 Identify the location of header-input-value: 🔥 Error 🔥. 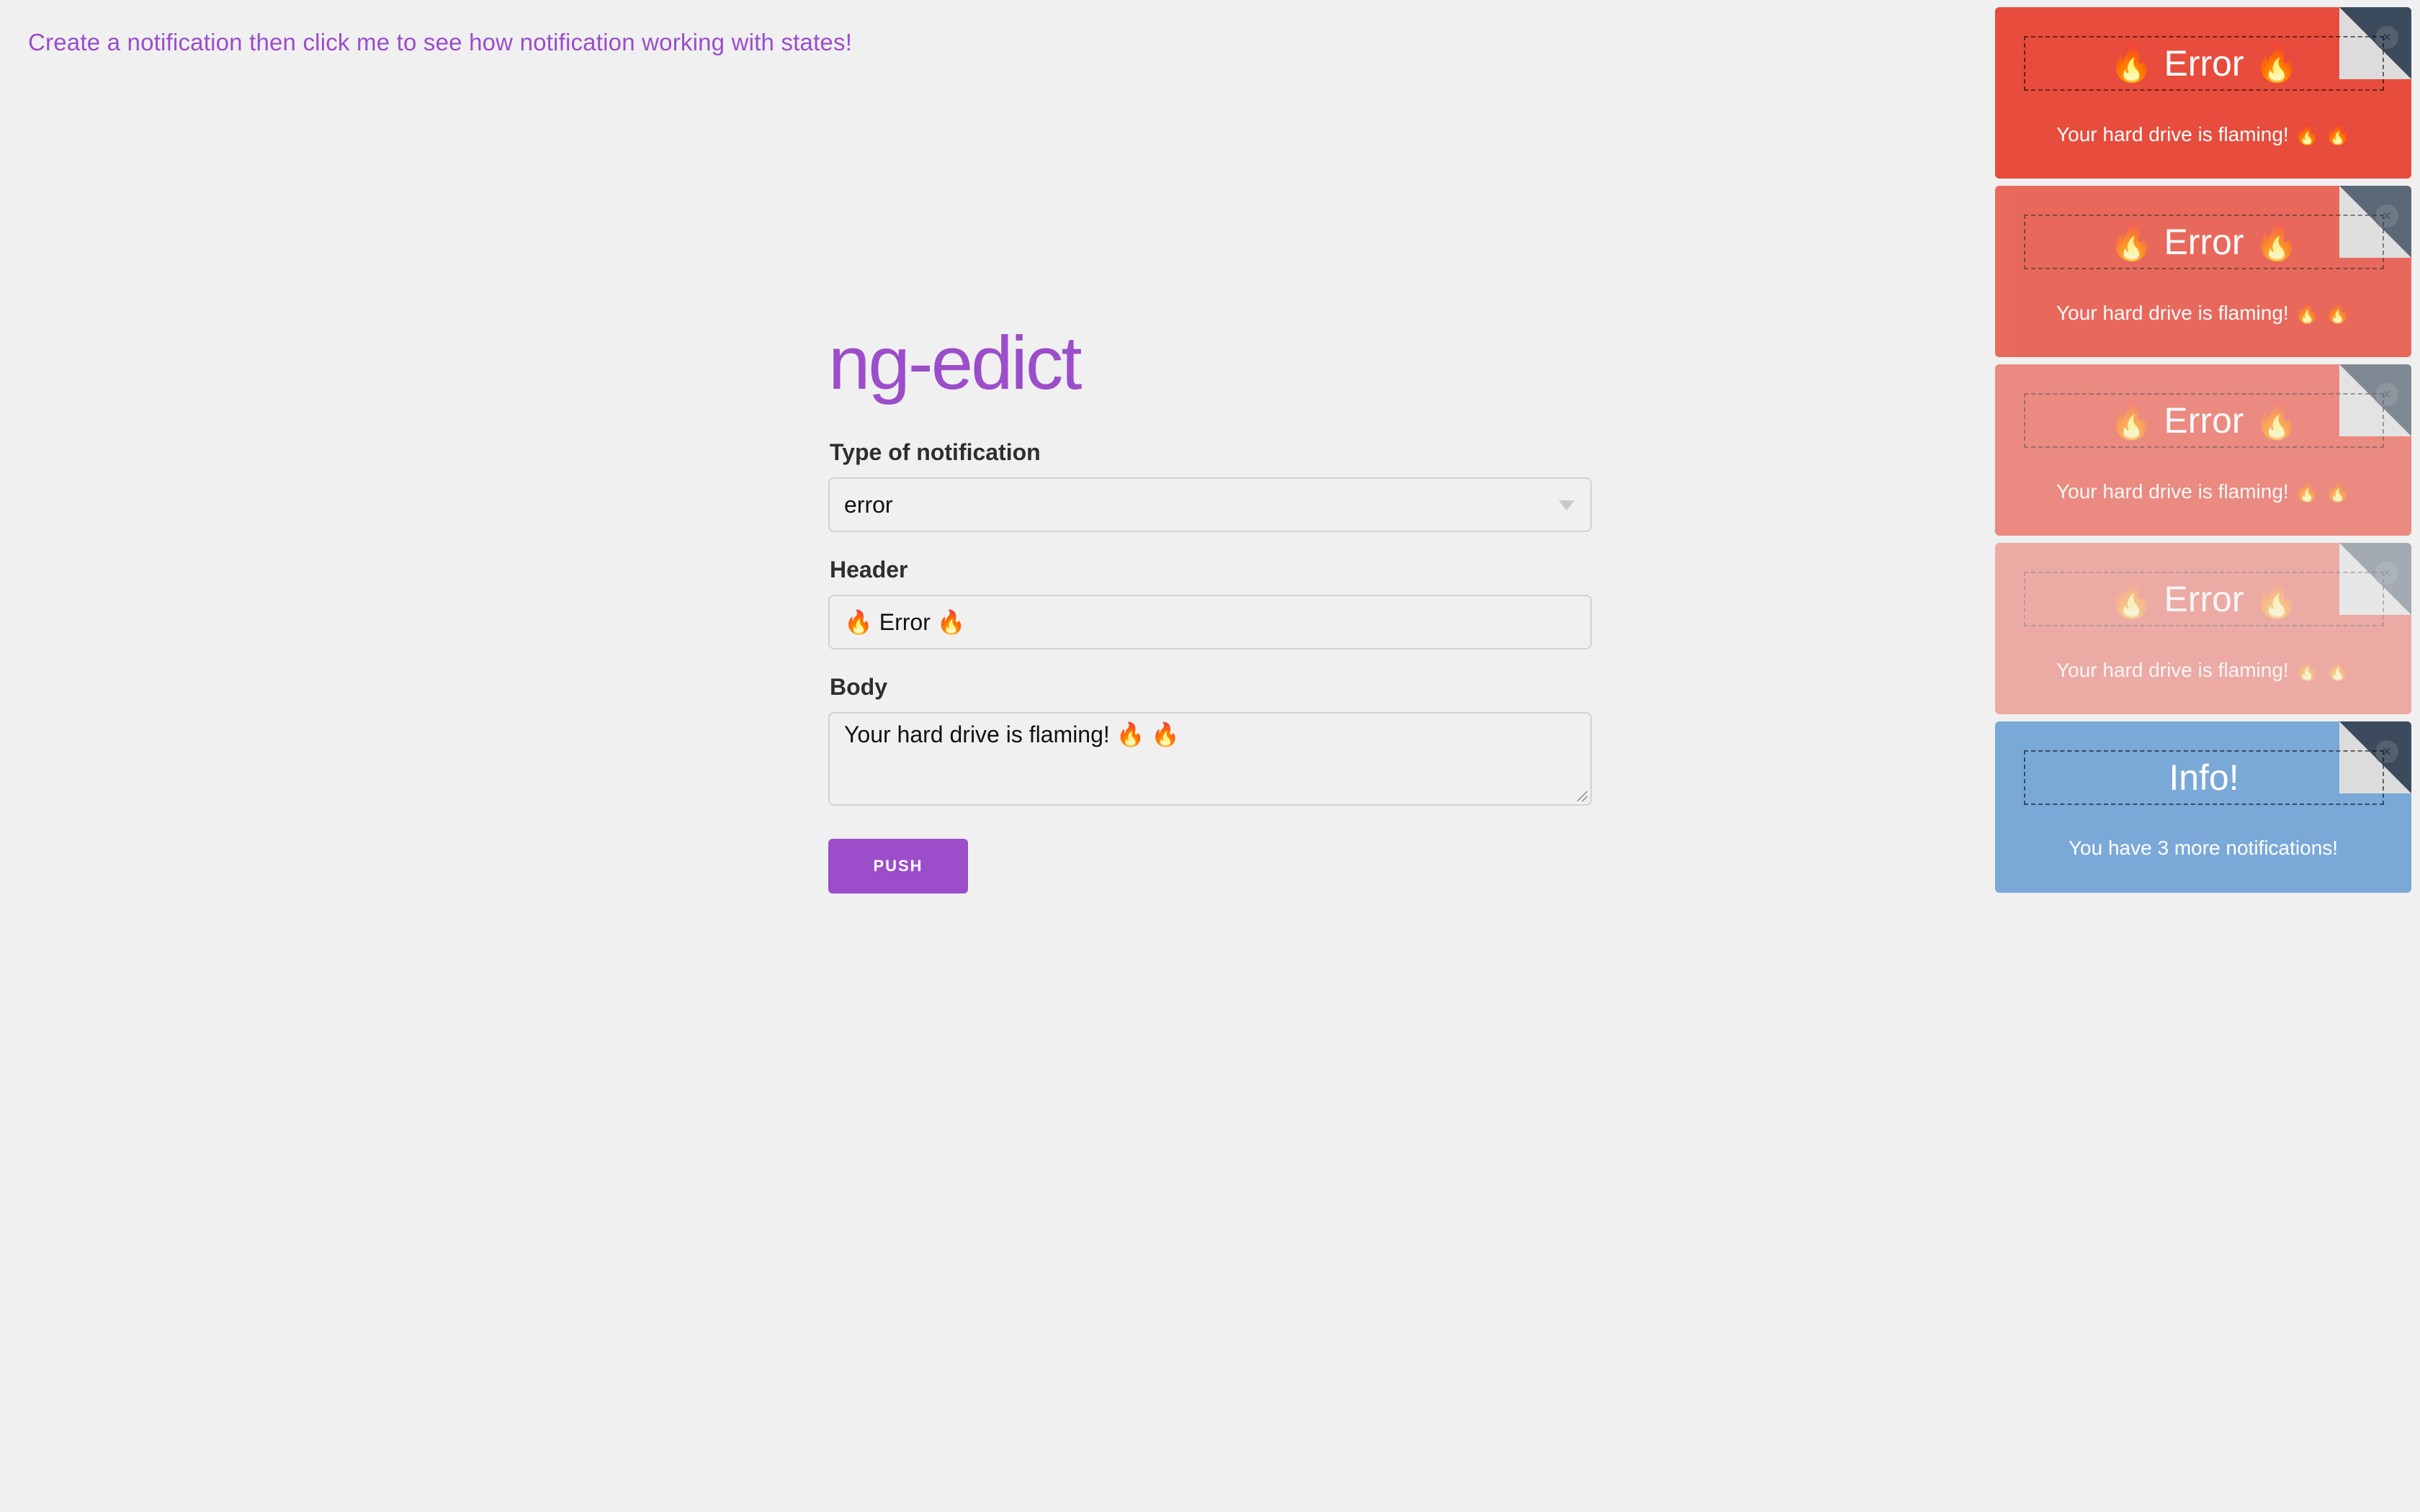
(905, 622).